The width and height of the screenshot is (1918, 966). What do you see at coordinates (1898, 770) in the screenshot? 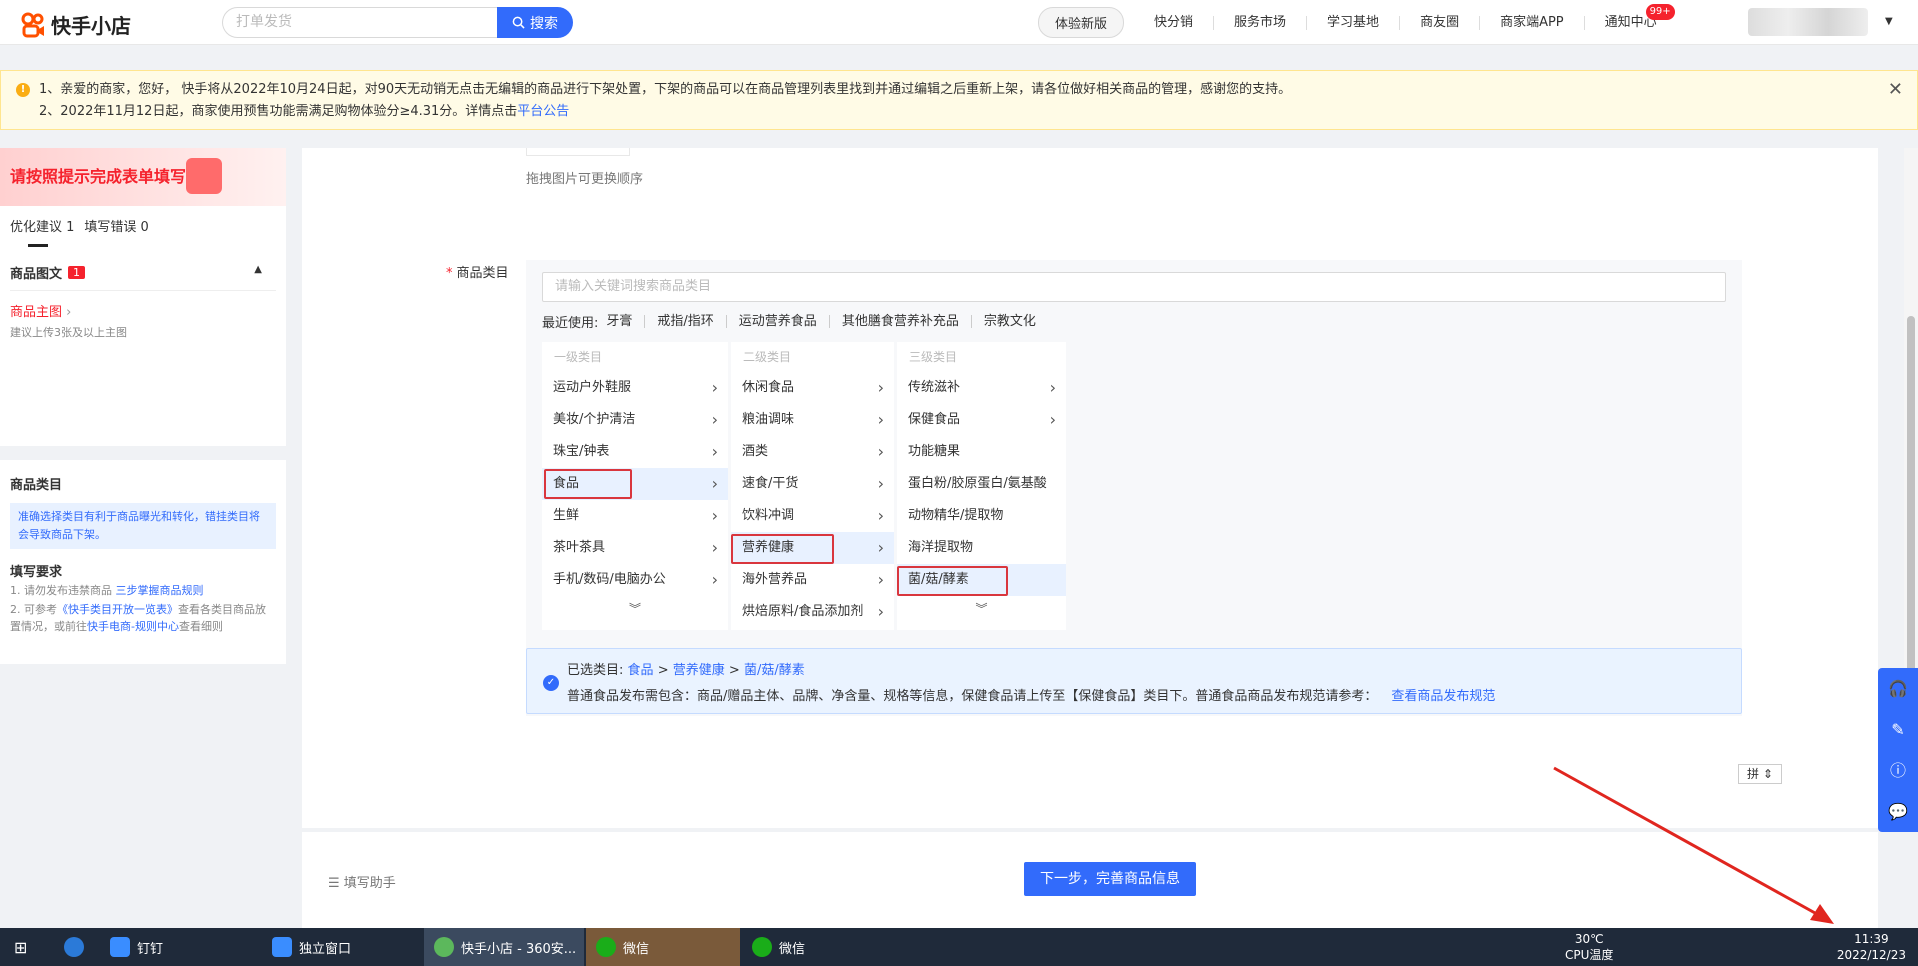
I see `info-icon: ⓘ` at bounding box center [1898, 770].